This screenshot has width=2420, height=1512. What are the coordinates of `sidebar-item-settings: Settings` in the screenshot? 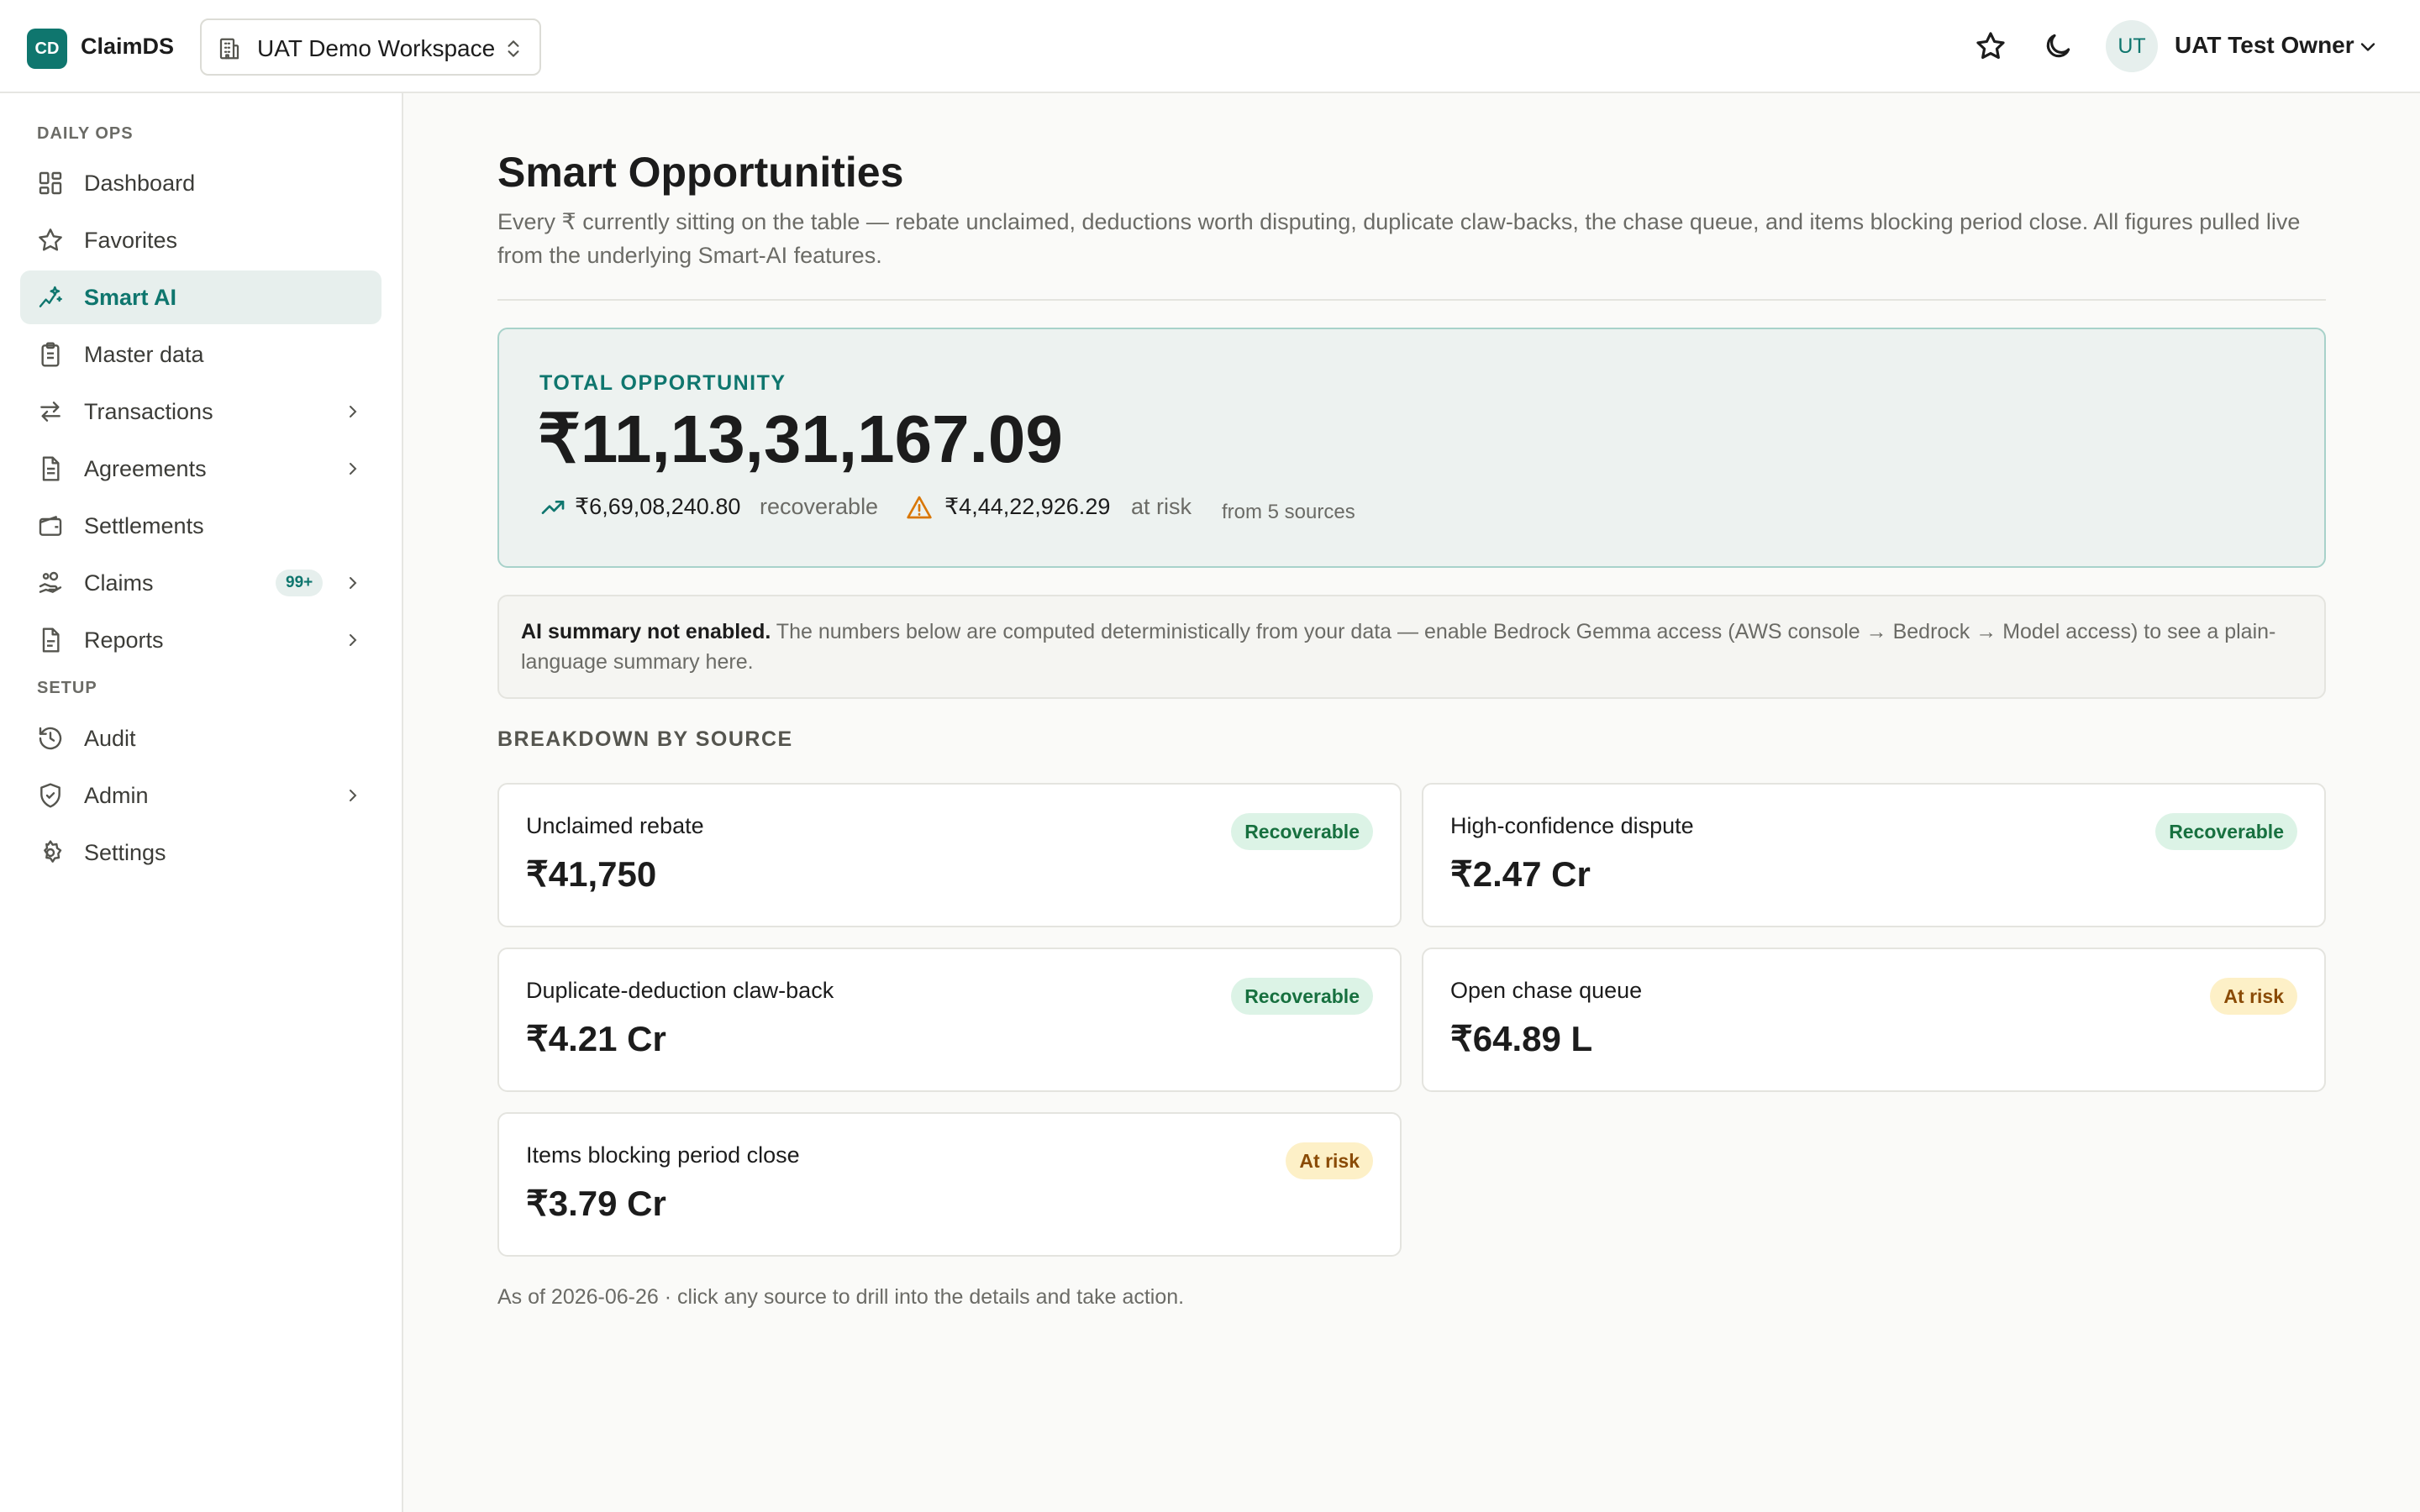 It's located at (200, 852).